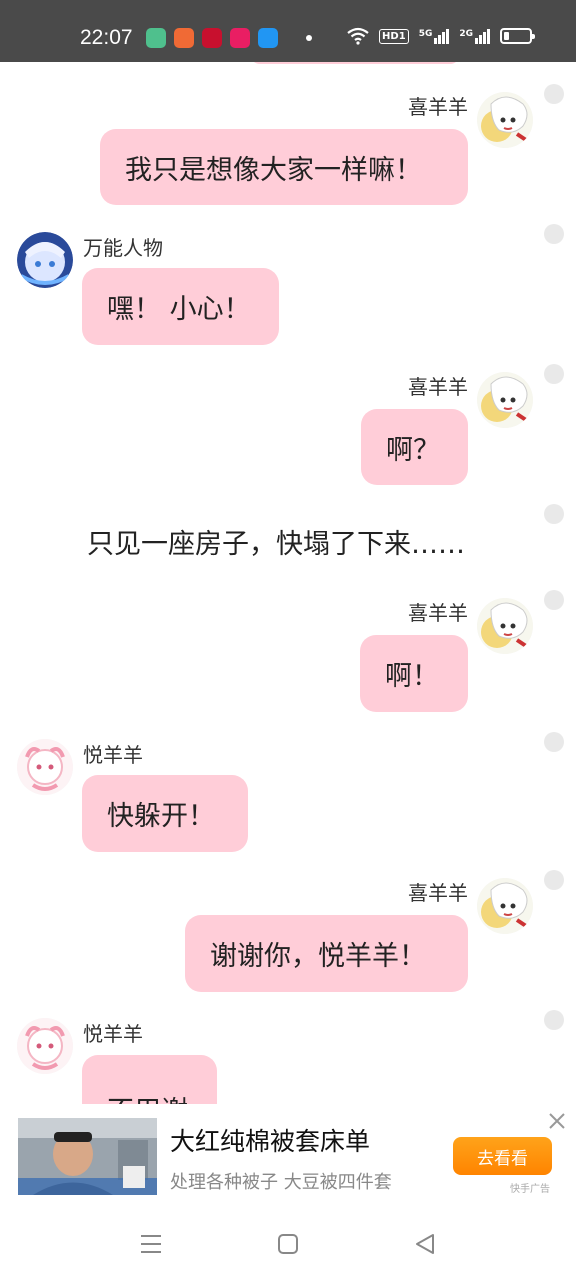  What do you see at coordinates (414, 673) in the screenshot?
I see `message-bubble: 啊！` at bounding box center [414, 673].